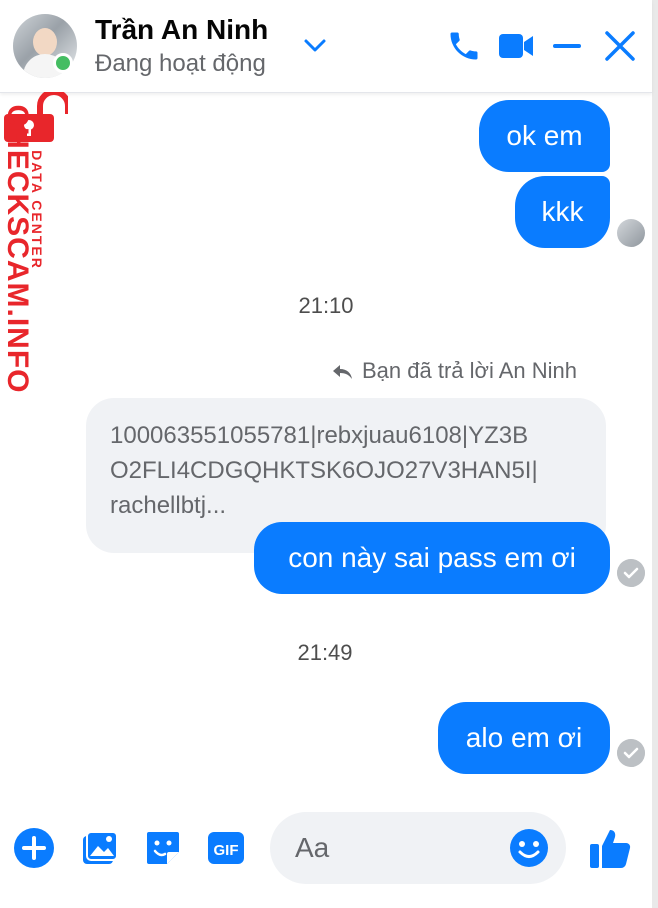  What do you see at coordinates (567, 46) in the screenshot?
I see `minimize-icon` at bounding box center [567, 46].